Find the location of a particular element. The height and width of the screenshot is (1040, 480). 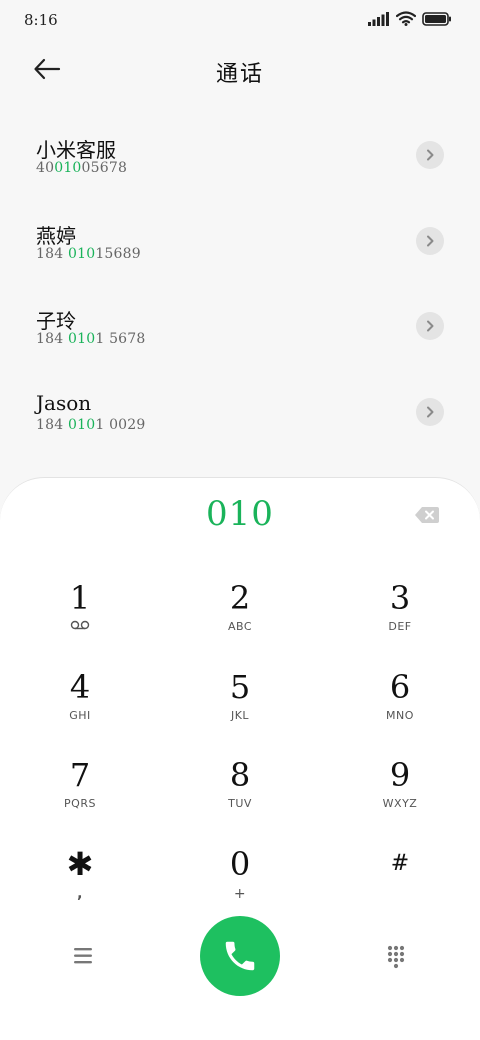

key-1: 1 is located at coordinates (80, 618).